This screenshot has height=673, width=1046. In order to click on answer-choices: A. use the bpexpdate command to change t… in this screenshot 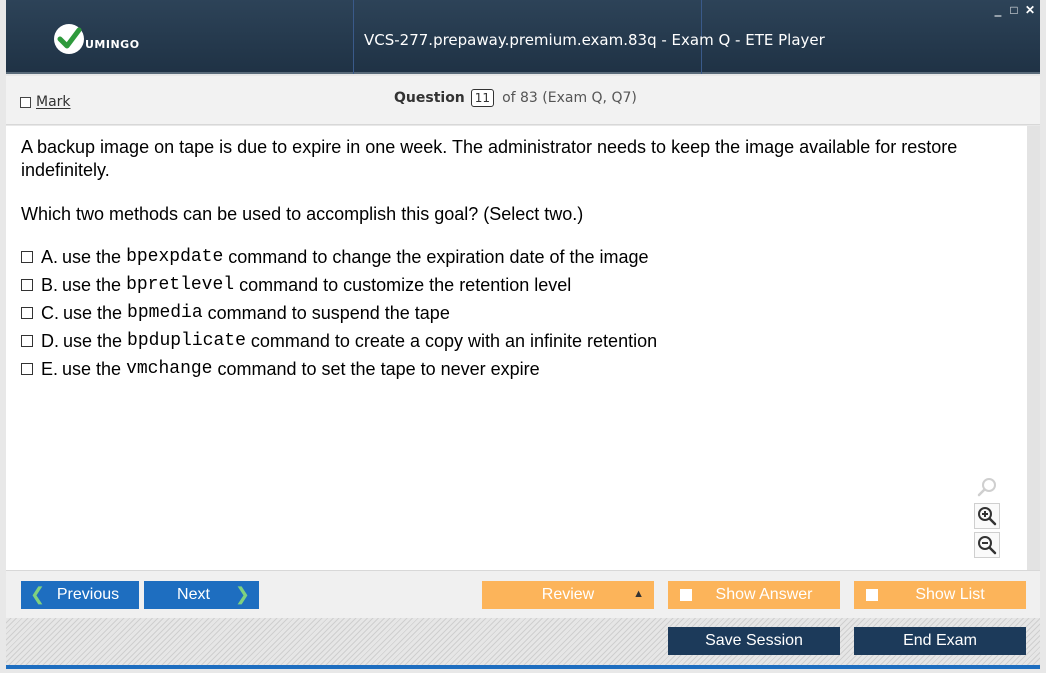, I will do `click(339, 313)`.